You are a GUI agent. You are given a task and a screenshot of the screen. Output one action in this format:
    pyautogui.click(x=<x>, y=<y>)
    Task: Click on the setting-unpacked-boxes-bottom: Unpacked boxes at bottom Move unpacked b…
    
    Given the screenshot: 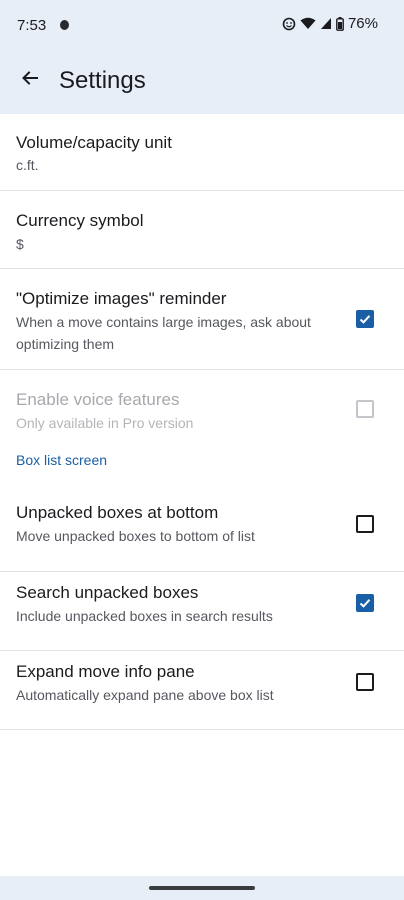 What is the action you would take?
    pyautogui.click(x=202, y=532)
    